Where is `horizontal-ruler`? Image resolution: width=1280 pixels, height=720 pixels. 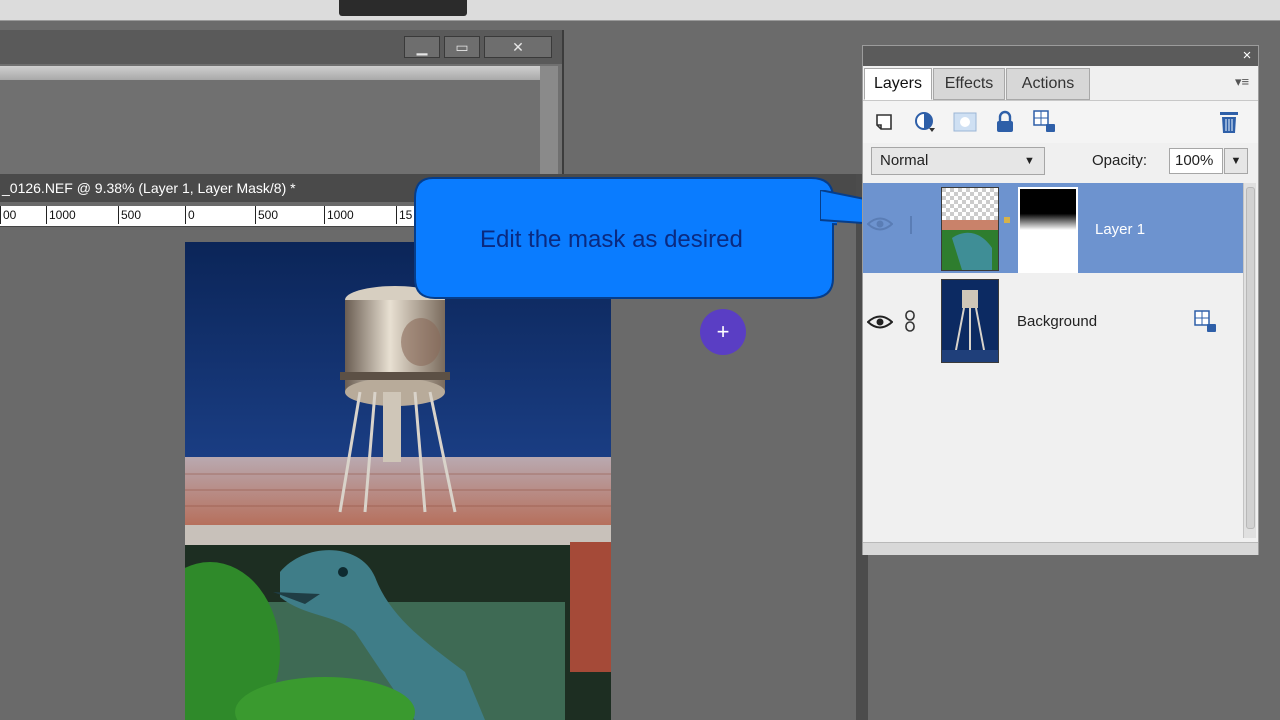
horizontal-ruler is located at coordinates (270, 73).